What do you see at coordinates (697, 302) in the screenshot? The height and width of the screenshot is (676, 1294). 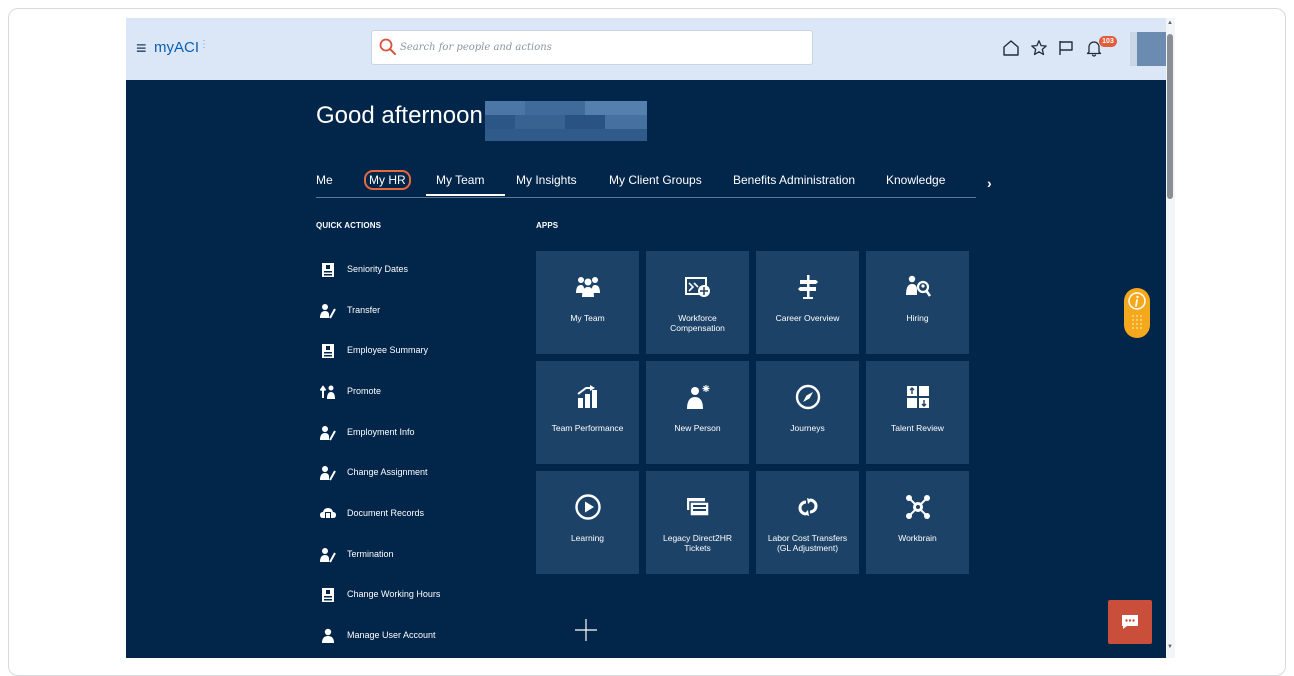 I see `app-tile-workforce-compensation: Workforce Compensation` at bounding box center [697, 302].